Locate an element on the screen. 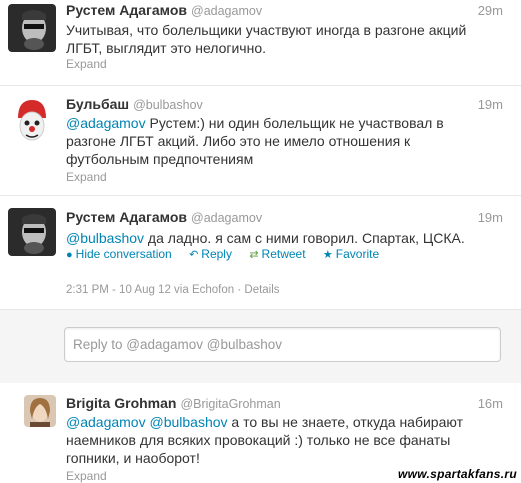  hide-conversation-button: ● Hide conversation is located at coordinates (119, 254).